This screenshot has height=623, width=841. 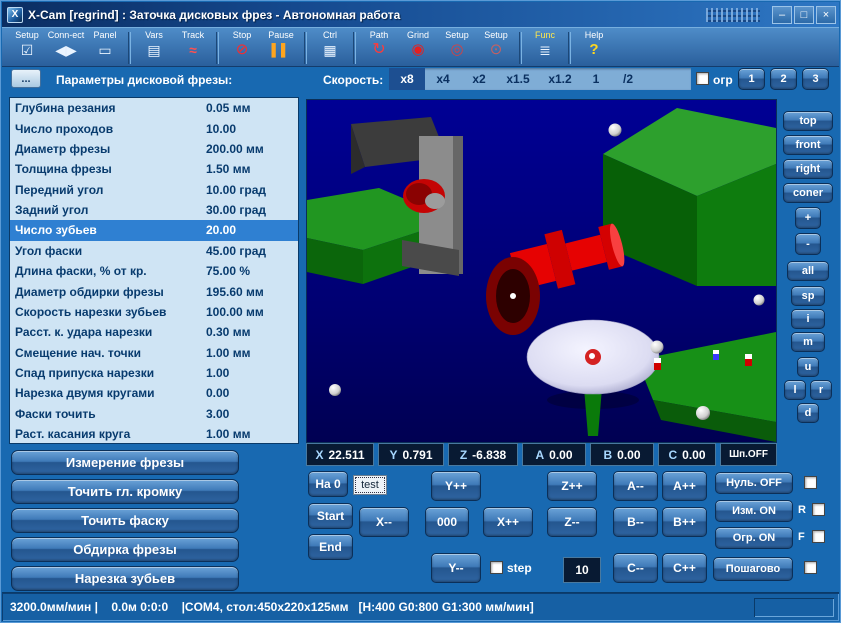 What do you see at coordinates (384, 522) in the screenshot?
I see `jog-x-minus-button: X--` at bounding box center [384, 522].